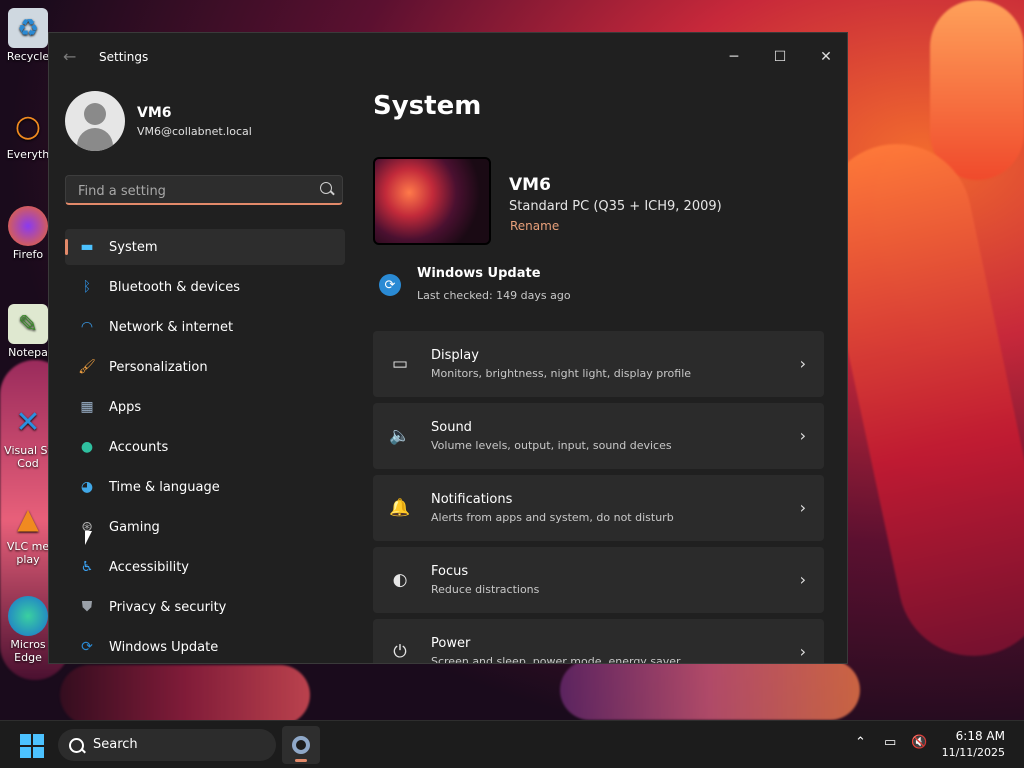 The width and height of the screenshot is (1024, 768). Describe the element at coordinates (205, 567) in the screenshot. I see `sidebar-item-accessibility: ♿ Accessibility` at that location.